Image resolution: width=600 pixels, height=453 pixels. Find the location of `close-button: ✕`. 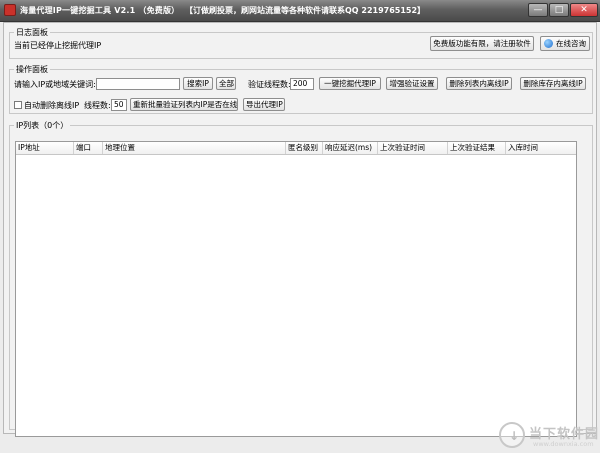

close-button: ✕ is located at coordinates (584, 10).